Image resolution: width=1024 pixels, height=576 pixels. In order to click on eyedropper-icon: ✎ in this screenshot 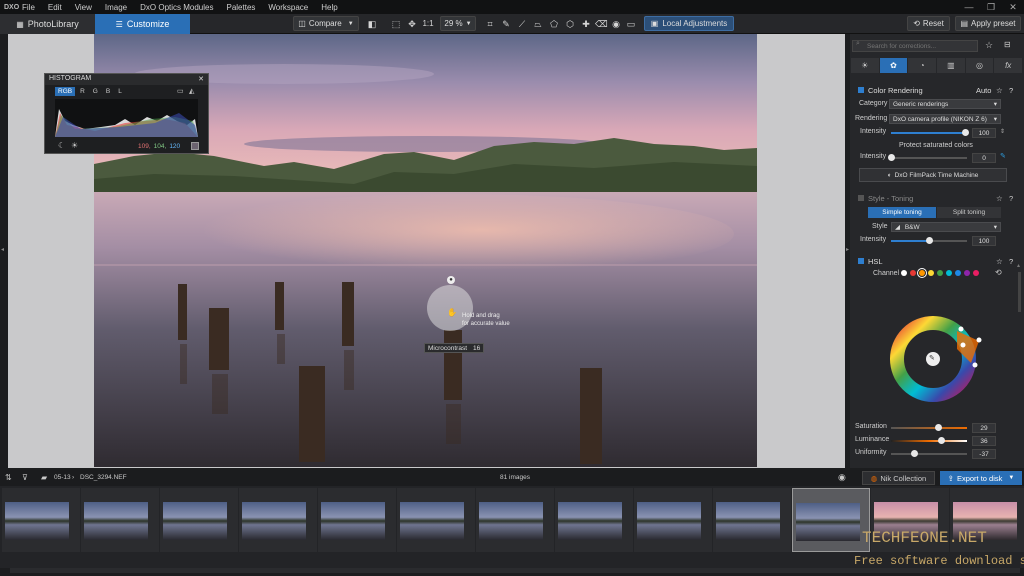, I will do `click(932, 358)`.